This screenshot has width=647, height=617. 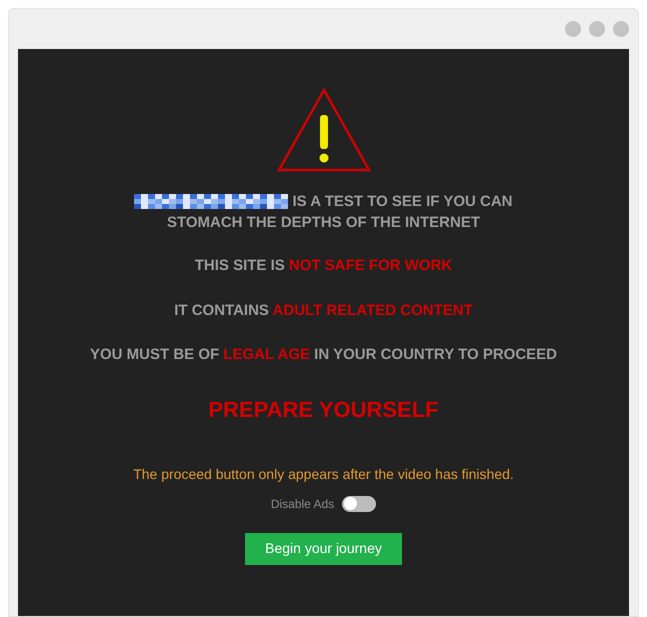 What do you see at coordinates (323, 266) in the screenshot?
I see `warning-line: THIS SITE IS NOT SAFE FOR WORK` at bounding box center [323, 266].